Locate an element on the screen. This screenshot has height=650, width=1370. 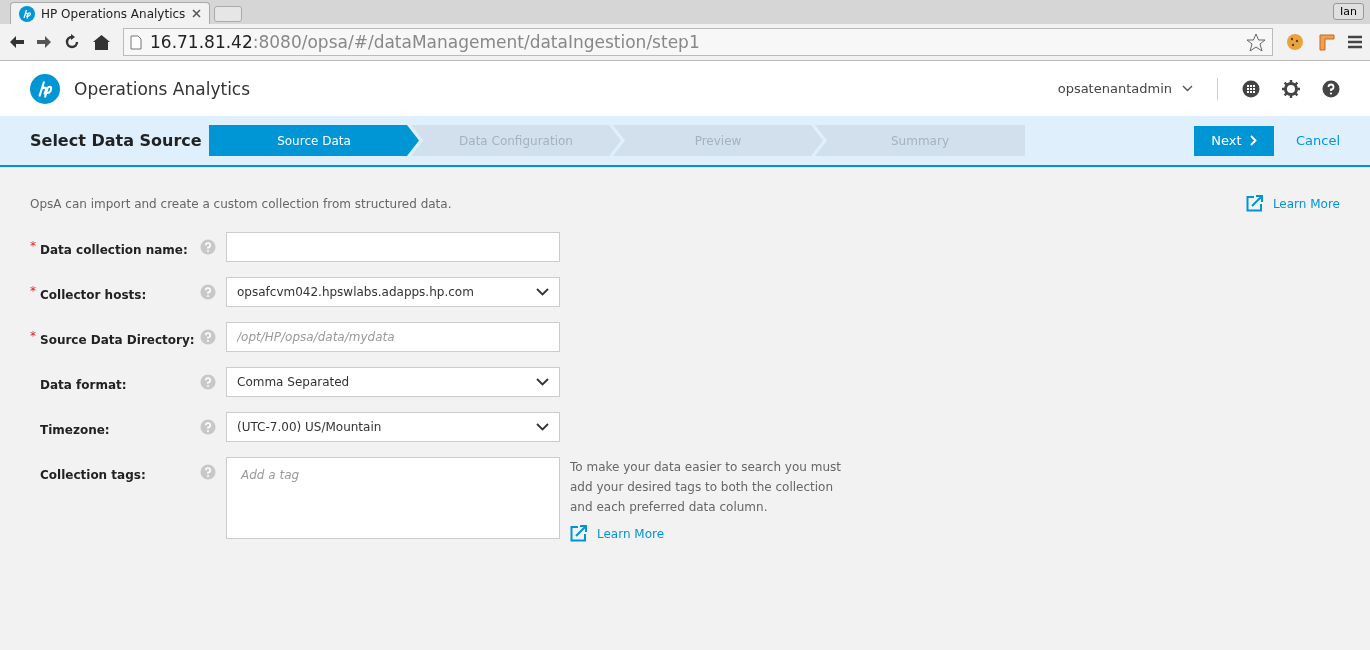
wizard-title: Select Data Source is located at coordinates (116, 140).